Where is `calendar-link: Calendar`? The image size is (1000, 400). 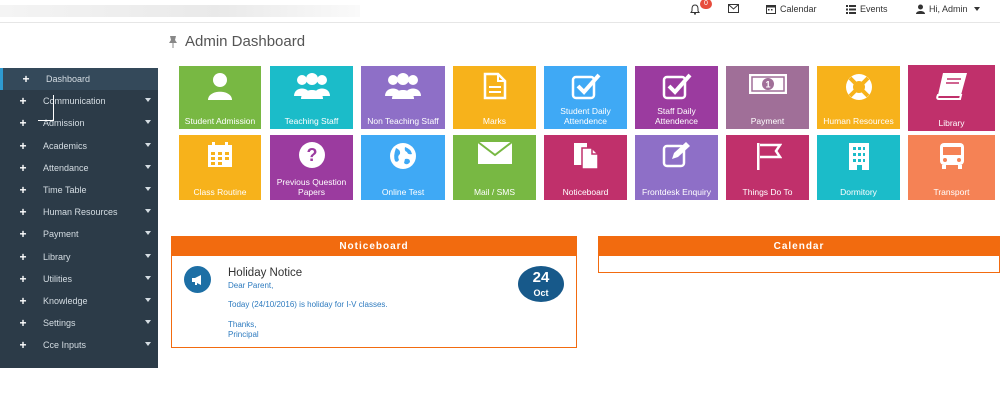
calendar-link: Calendar is located at coordinates (791, 9).